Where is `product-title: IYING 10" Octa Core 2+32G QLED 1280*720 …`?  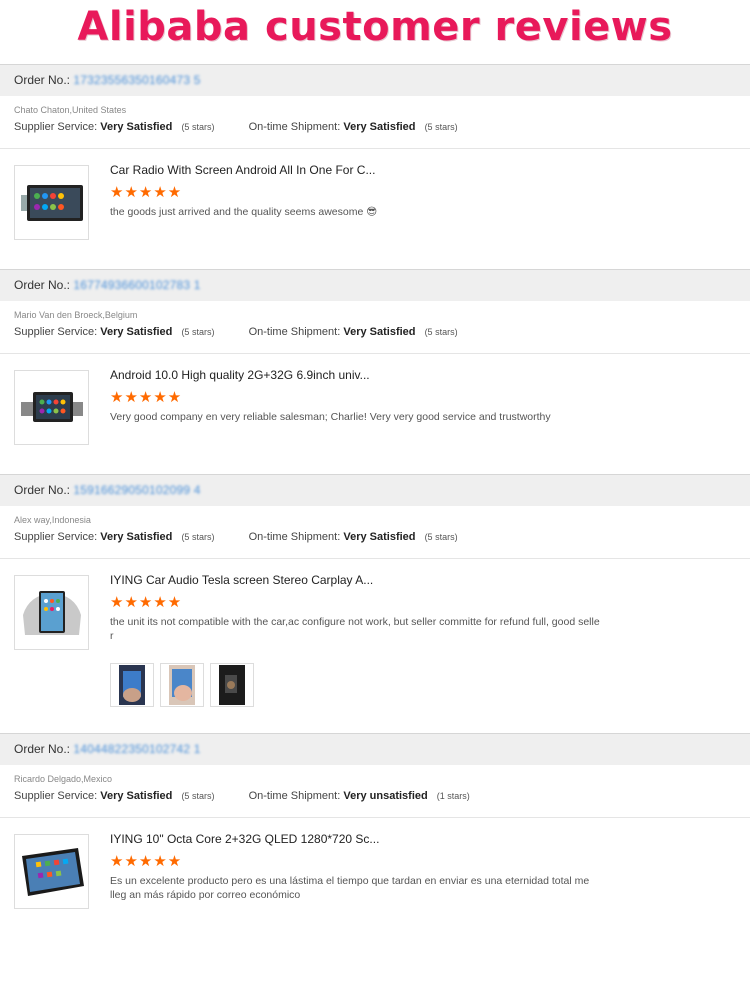
product-title: IYING 10" Octa Core 2+32G QLED 1280*720 … is located at coordinates (430, 843).